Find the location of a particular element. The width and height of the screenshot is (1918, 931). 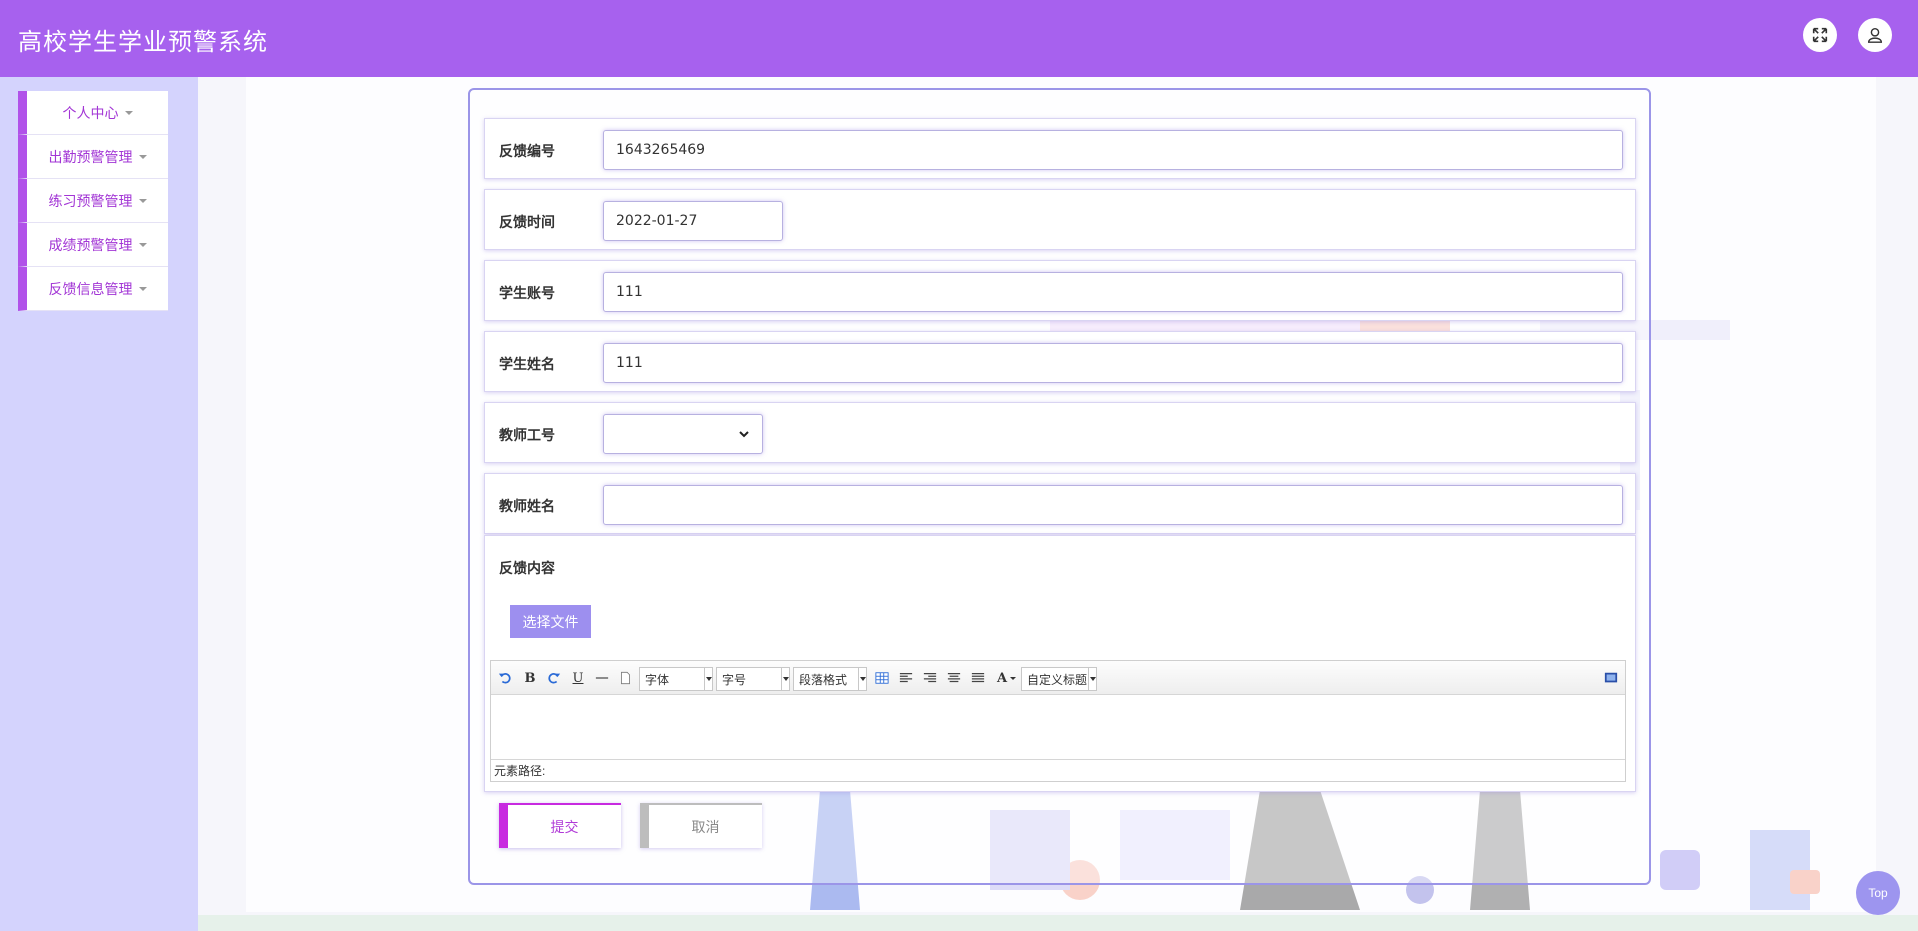

rich-text-editor: B U 字体 字号 段落格式 A 自定义标题 元素路径: is located at coordinates (1058, 721).